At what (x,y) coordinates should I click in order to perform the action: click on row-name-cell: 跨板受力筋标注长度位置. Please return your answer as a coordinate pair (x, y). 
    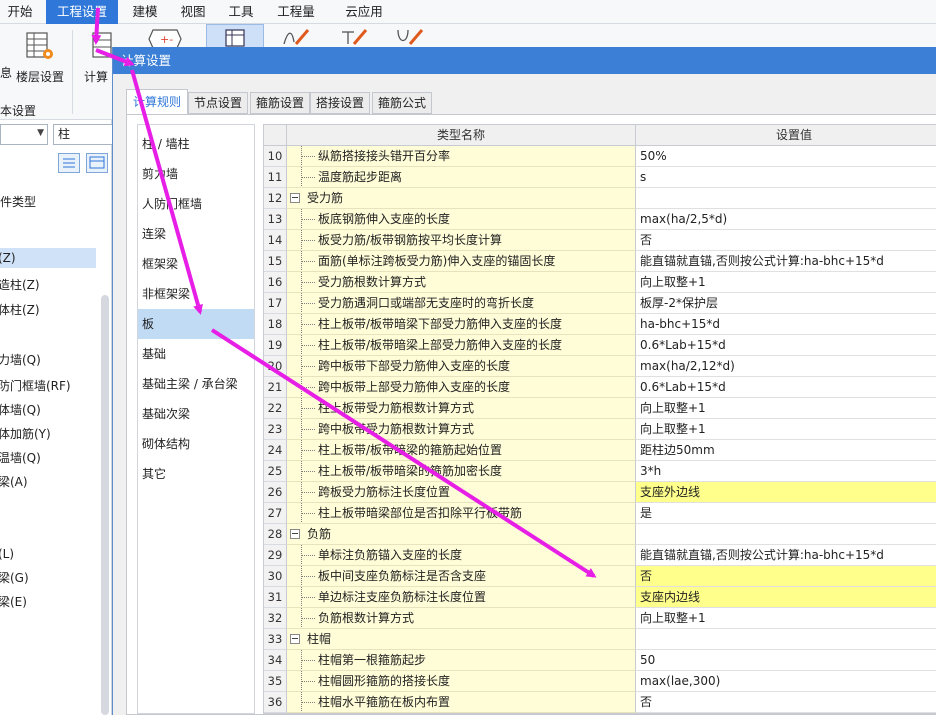
    Looking at the image, I should click on (461, 492).